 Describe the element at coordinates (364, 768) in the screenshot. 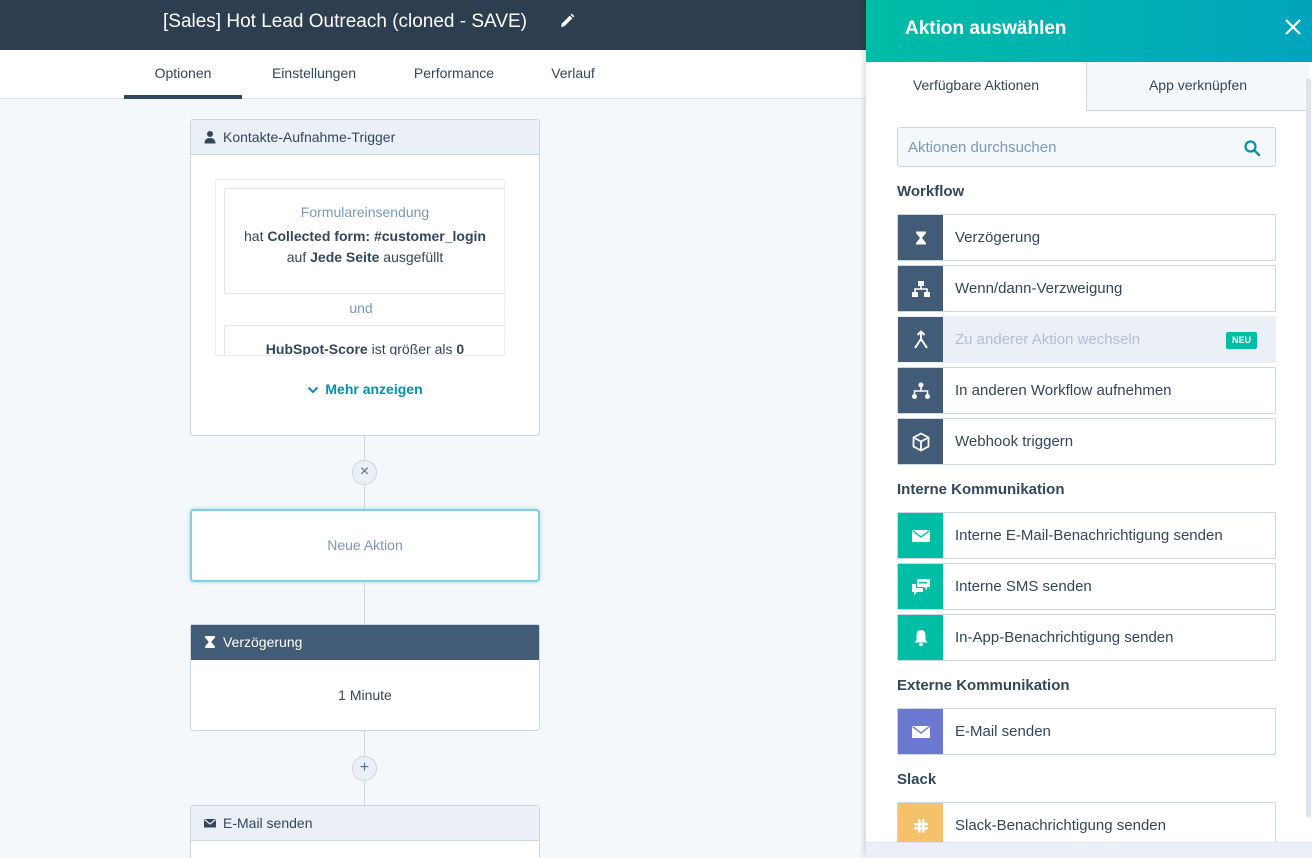

I see `add-action-button: +` at that location.